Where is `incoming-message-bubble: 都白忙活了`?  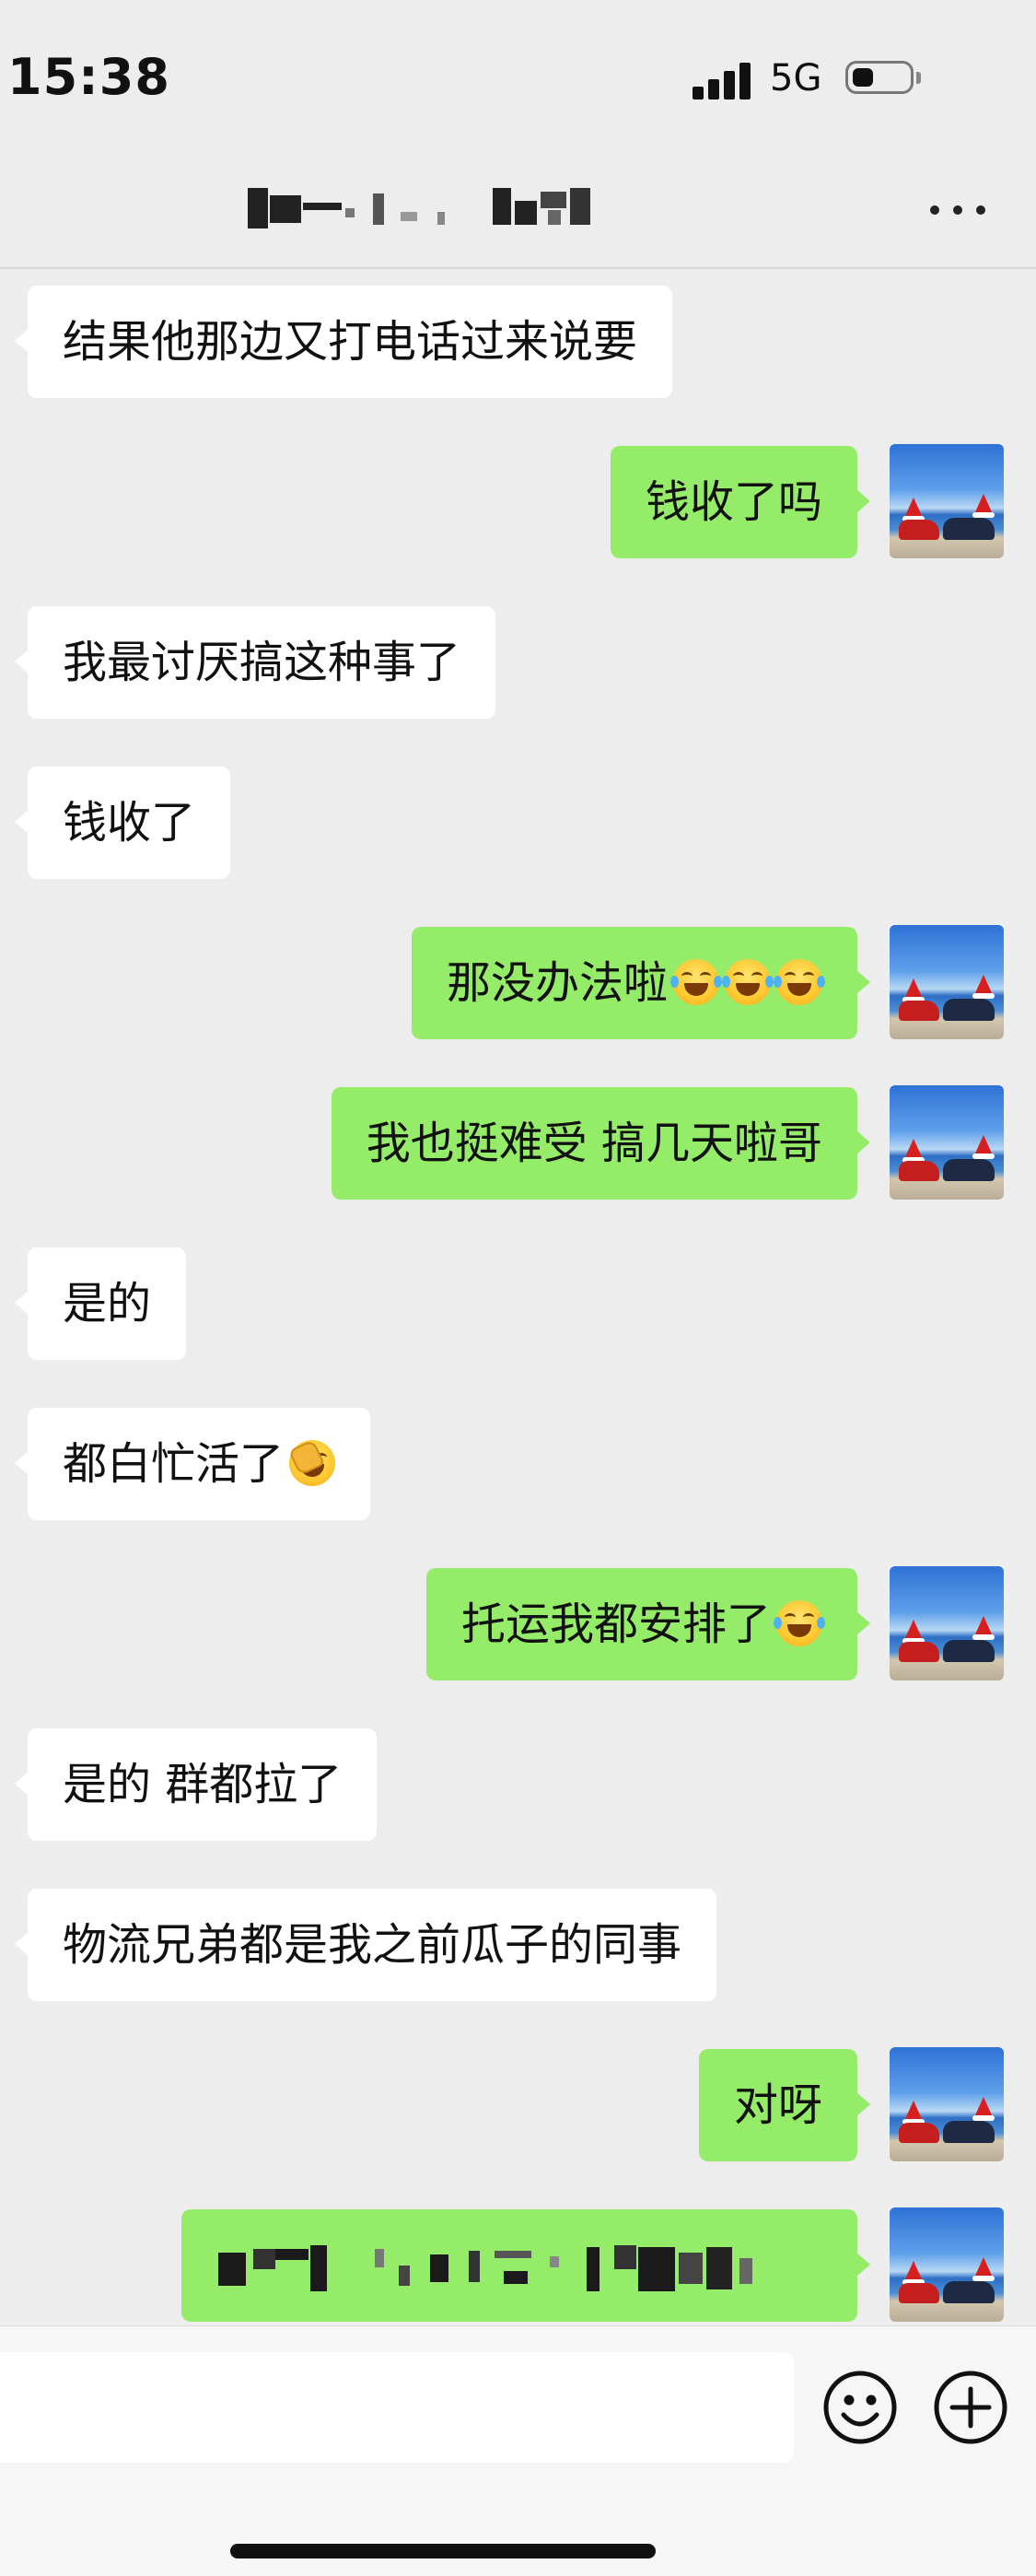 incoming-message-bubble: 都白忙活了 is located at coordinates (192, 1464).